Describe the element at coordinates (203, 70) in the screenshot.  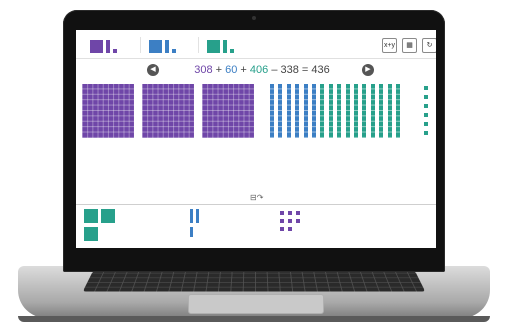
I see `equation-term: 308` at that location.